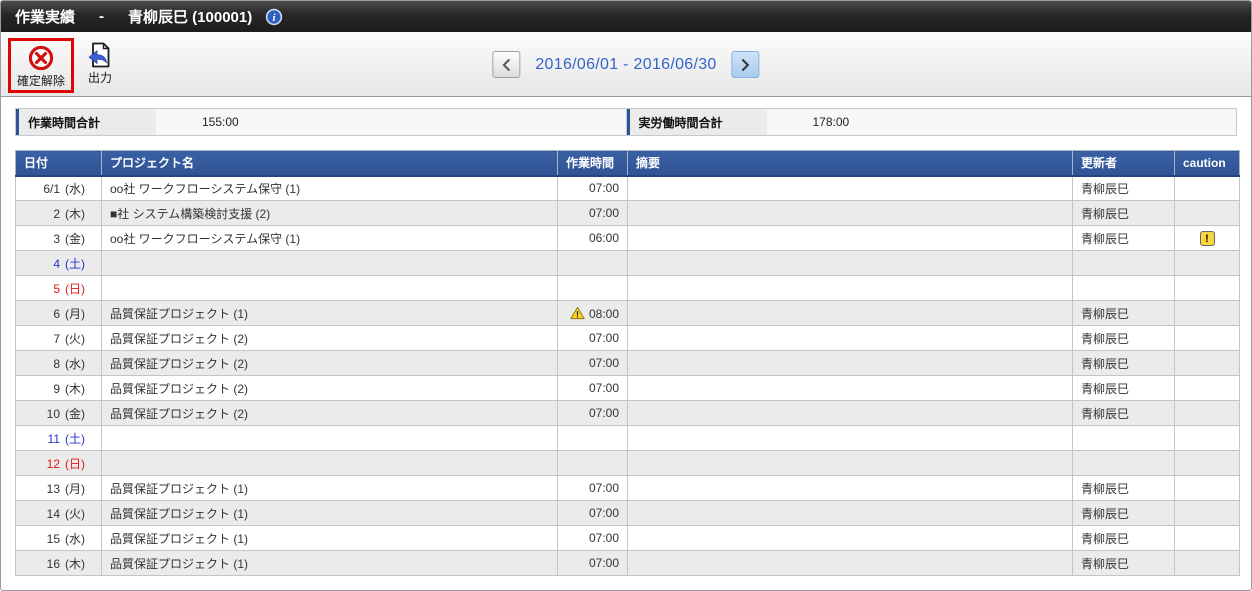  I want to click on actual-total-value: 178:00, so click(831, 122).